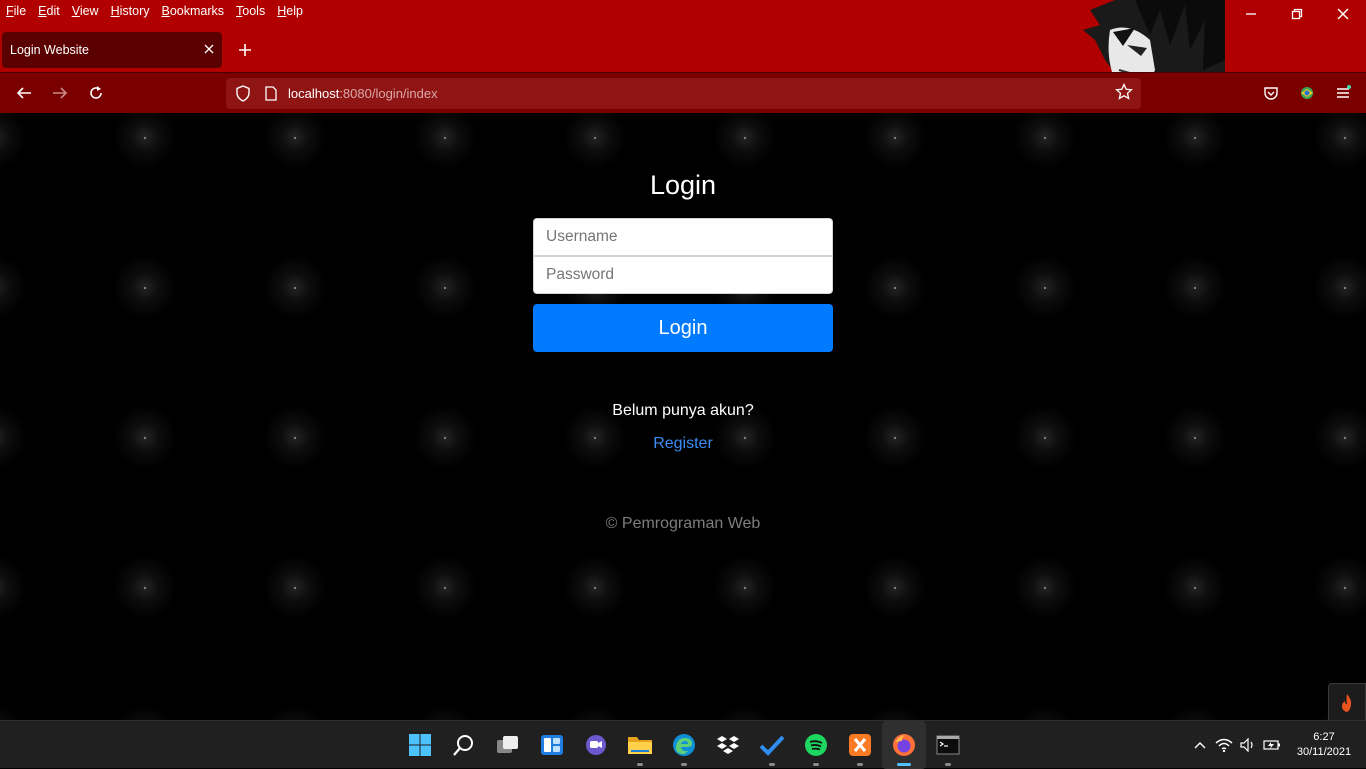 This screenshot has width=1366, height=769. Describe the element at coordinates (1200, 745) in the screenshot. I see `show-hidden-icons-button` at that location.